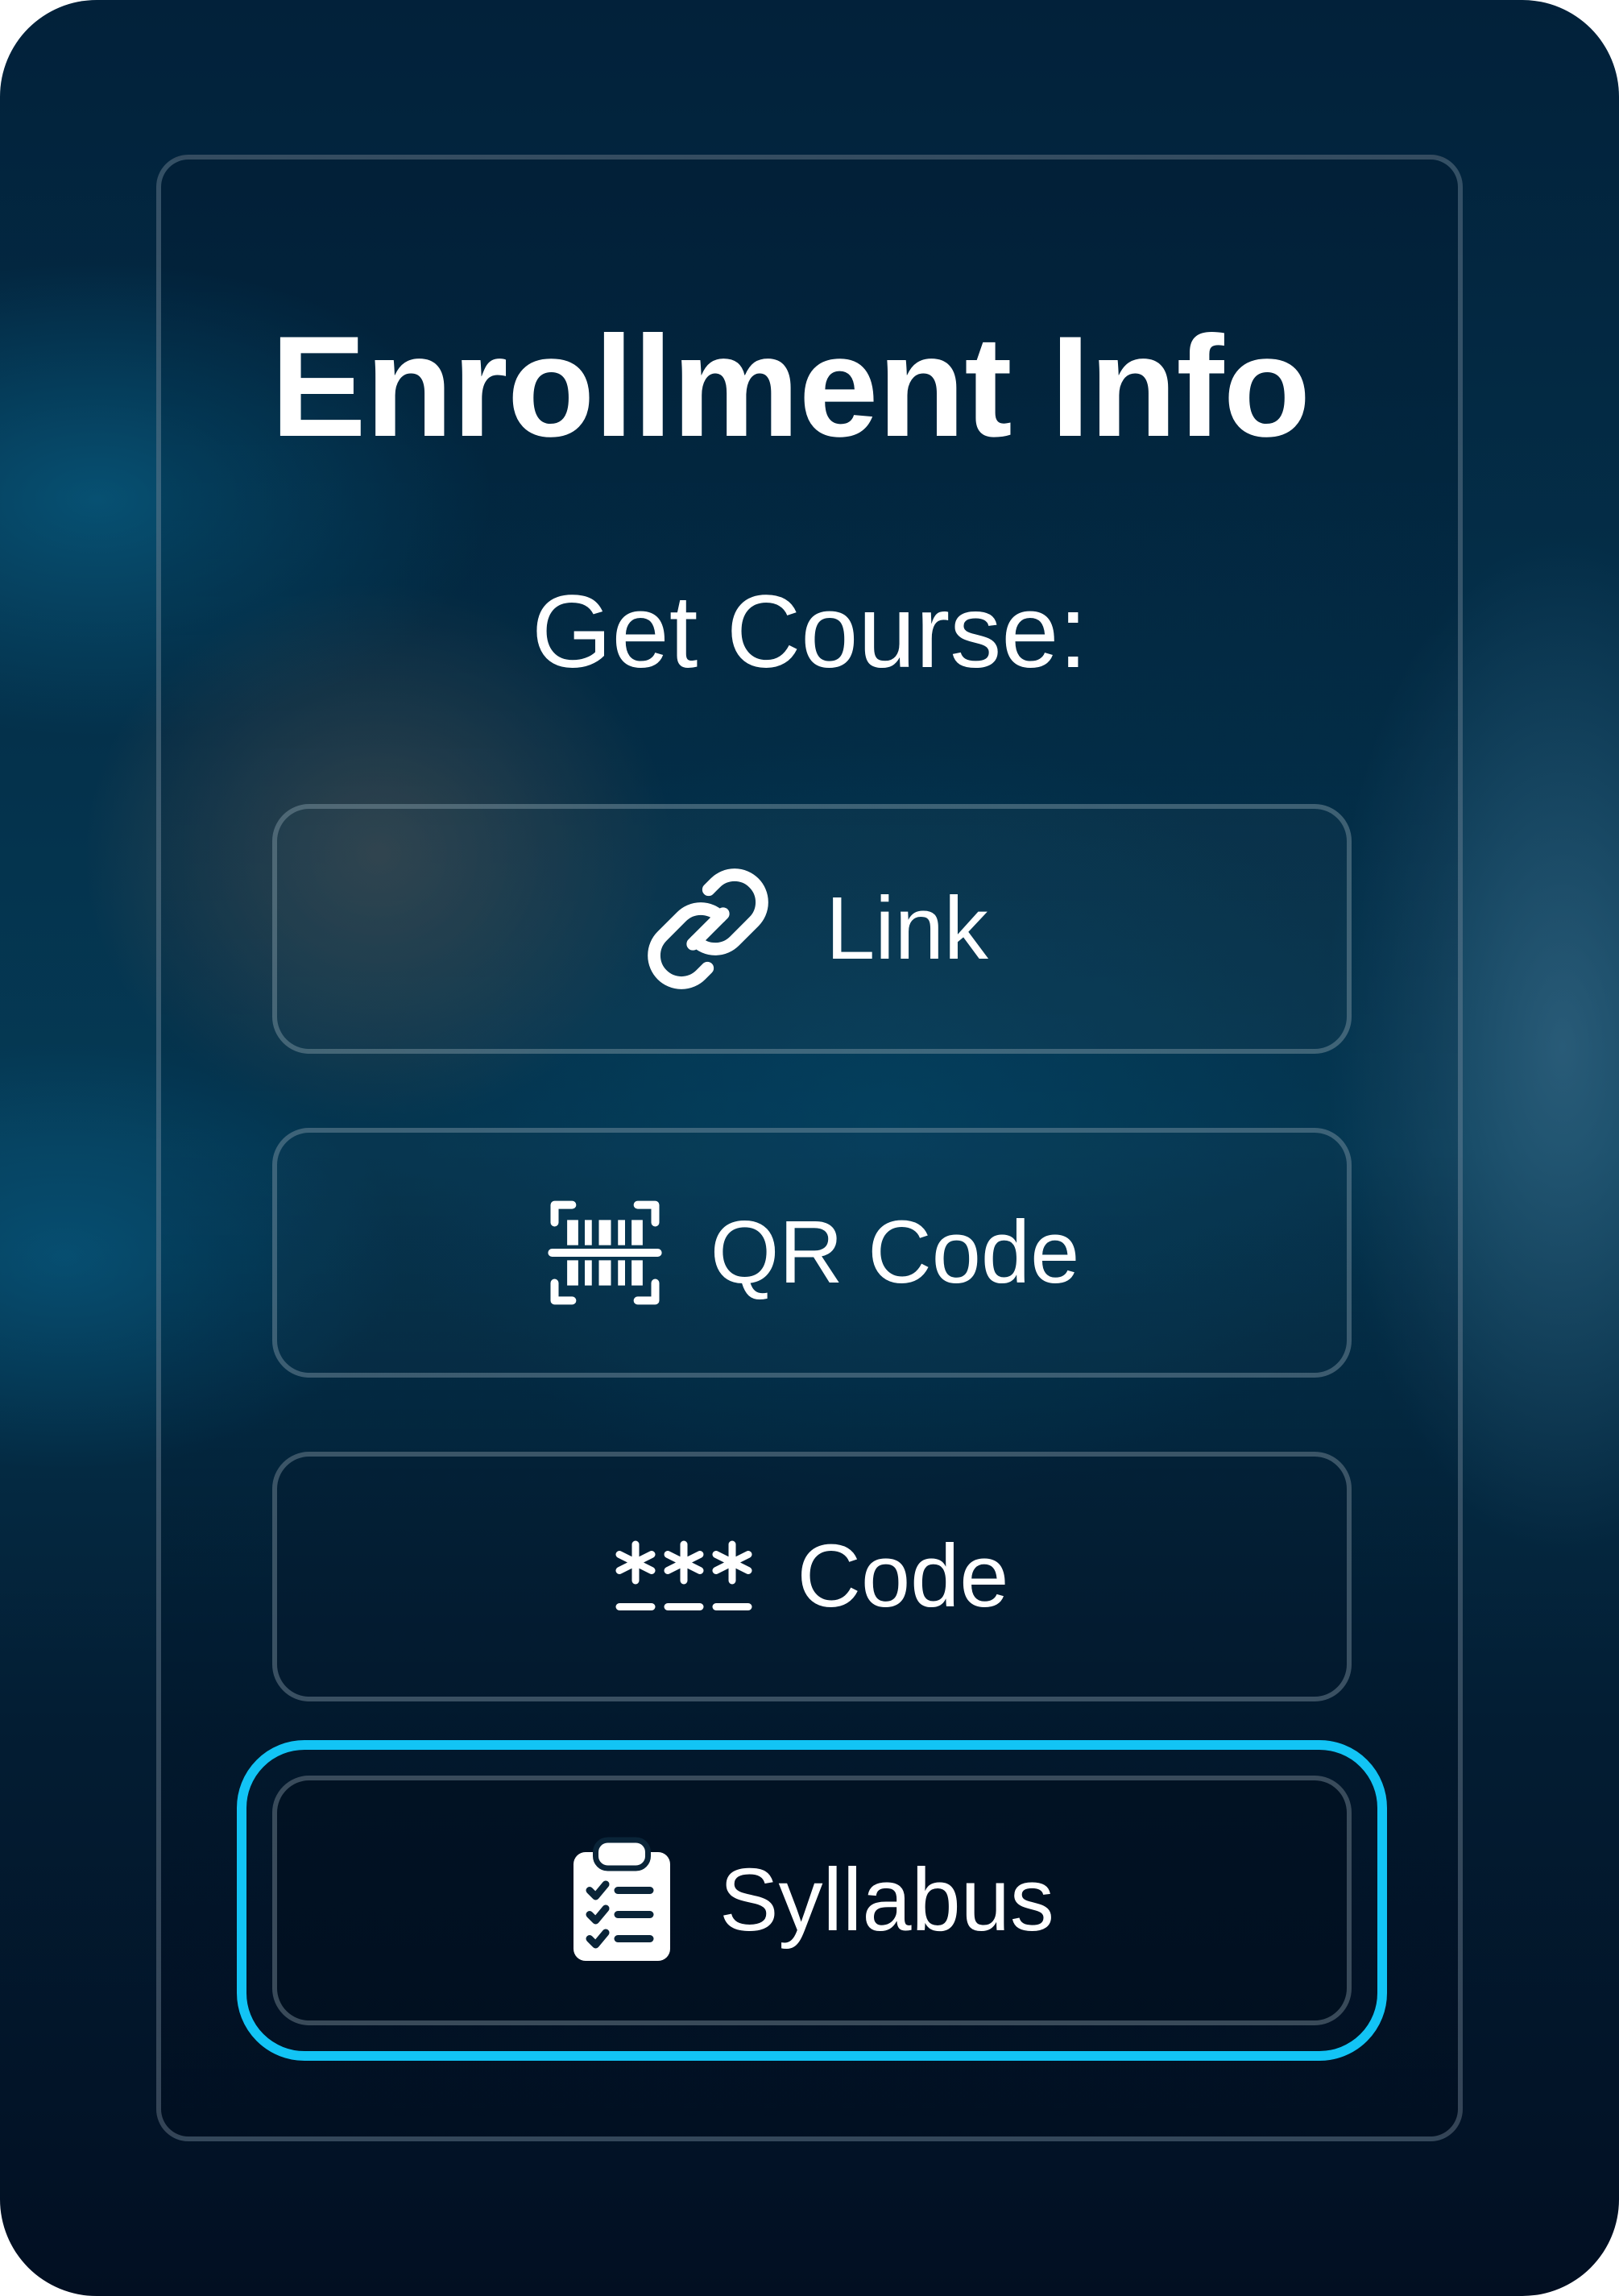 The height and width of the screenshot is (2296, 1619). I want to click on qr-code-button: QR Code, so click(812, 1253).